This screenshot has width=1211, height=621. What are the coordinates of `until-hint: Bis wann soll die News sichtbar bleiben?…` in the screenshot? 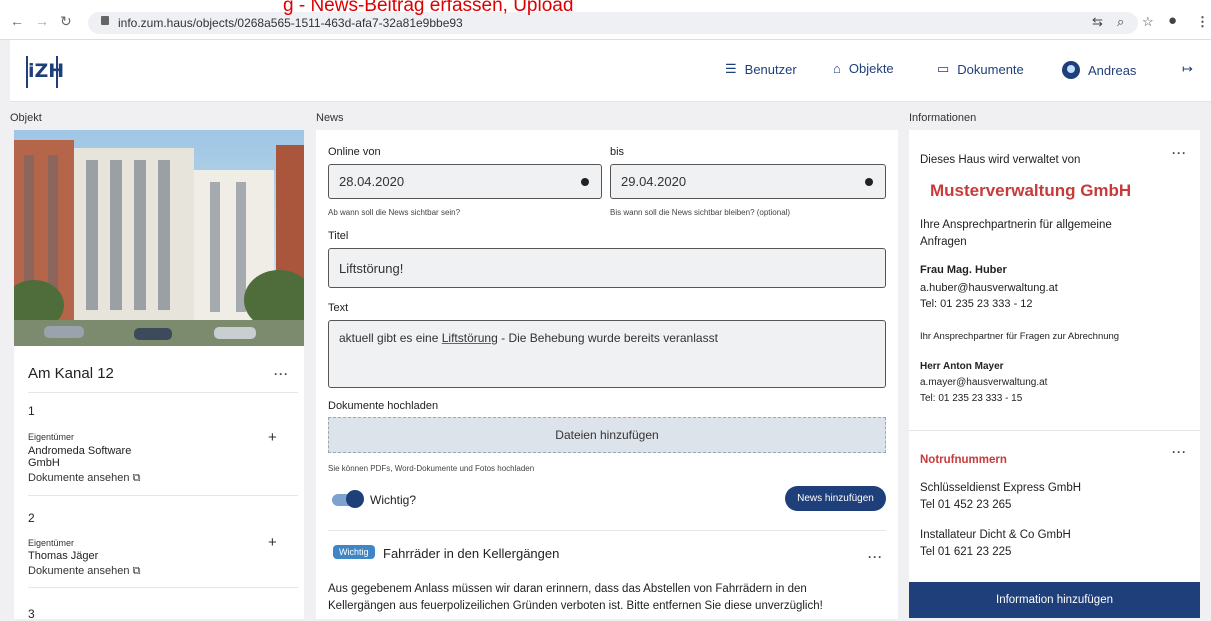 It's located at (700, 212).